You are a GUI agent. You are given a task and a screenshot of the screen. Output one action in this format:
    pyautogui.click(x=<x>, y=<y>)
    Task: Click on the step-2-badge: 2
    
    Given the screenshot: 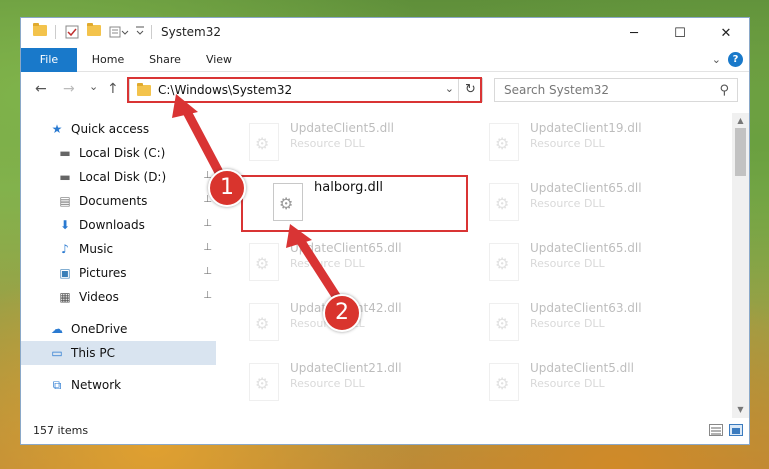 What is the action you would take?
    pyautogui.click(x=342, y=313)
    